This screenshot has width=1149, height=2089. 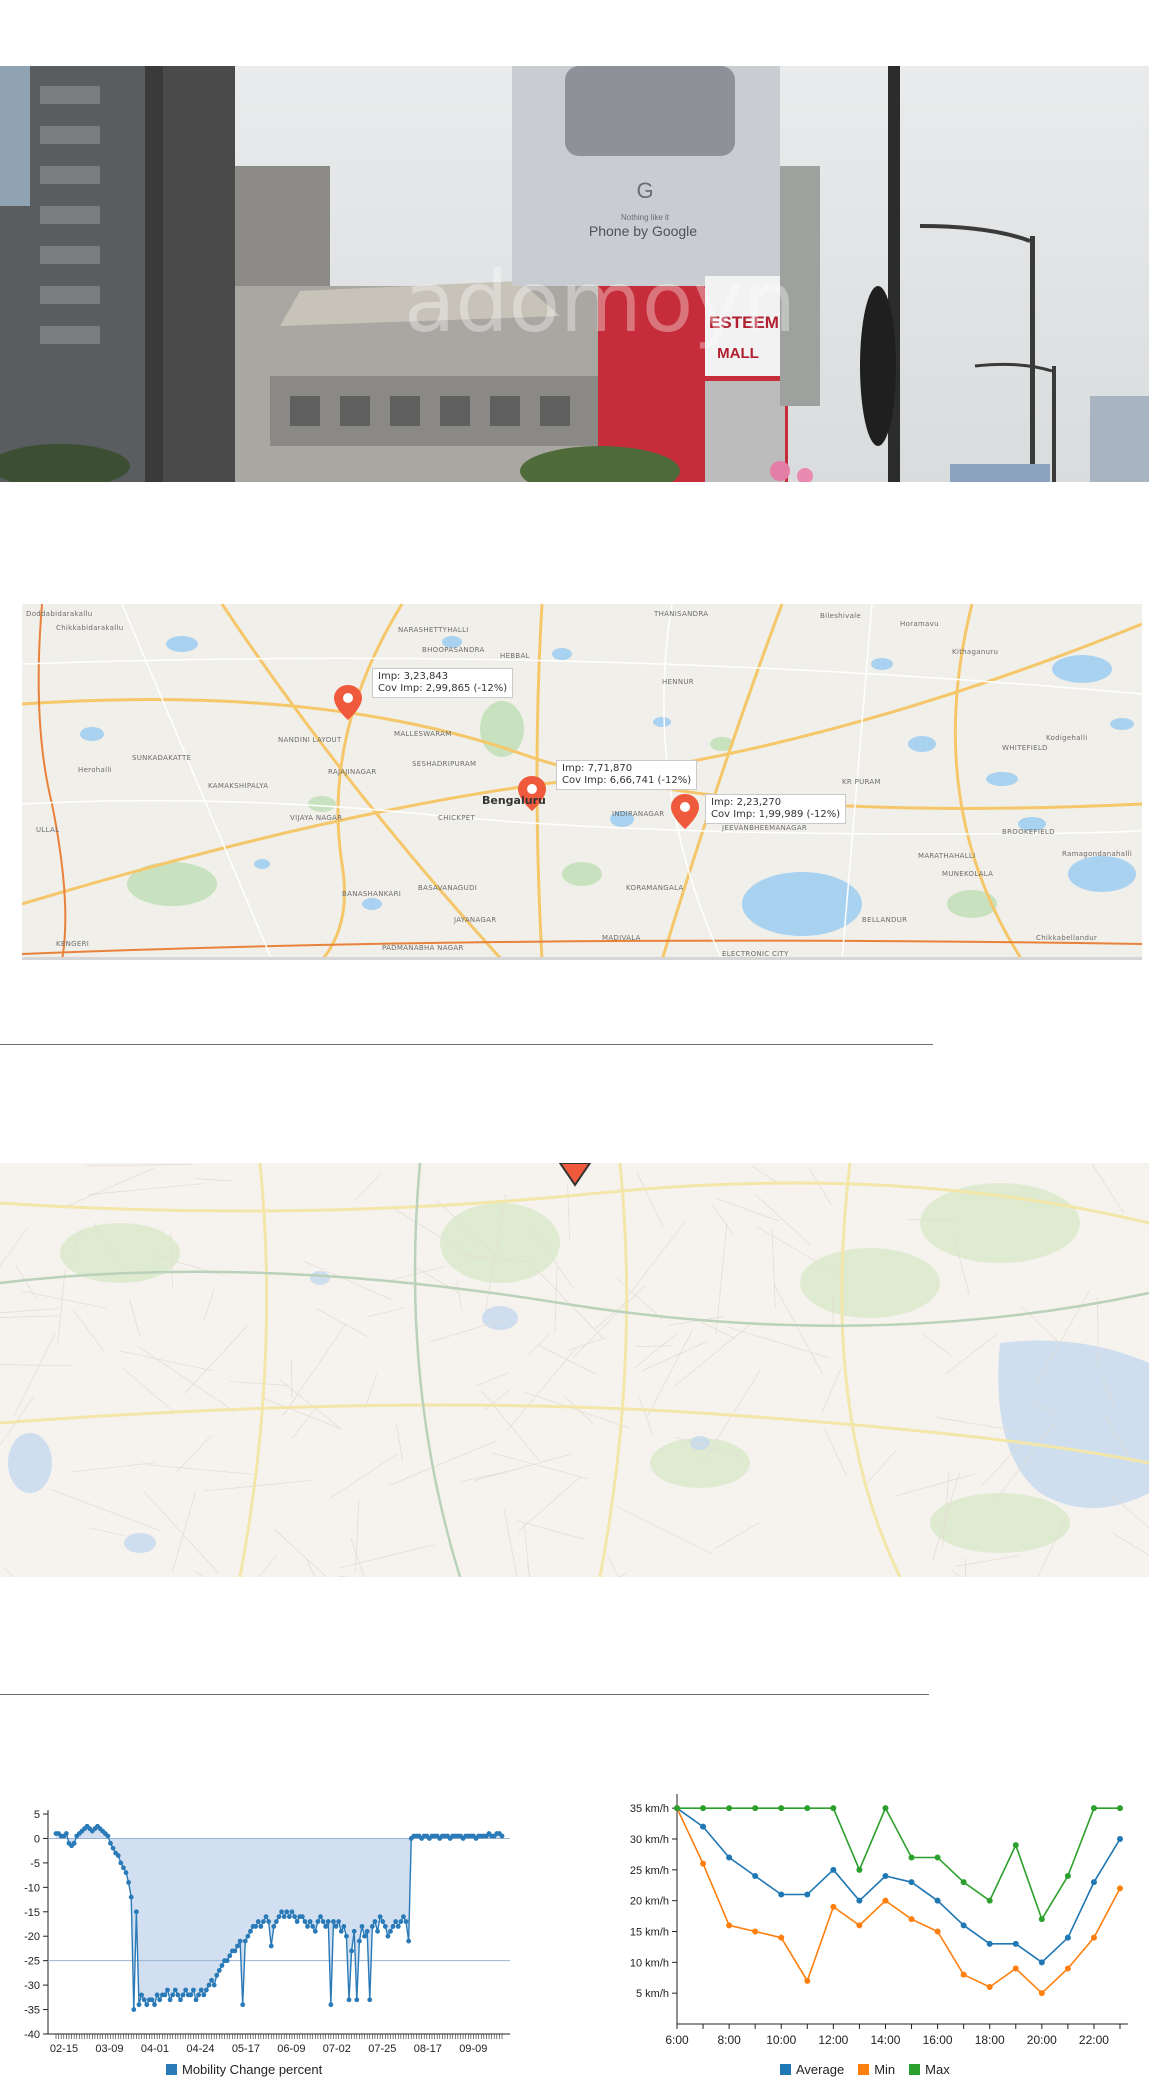 What do you see at coordinates (423, 948) in the screenshot?
I see `map-place-label: PADMANABHA NAGAR` at bounding box center [423, 948].